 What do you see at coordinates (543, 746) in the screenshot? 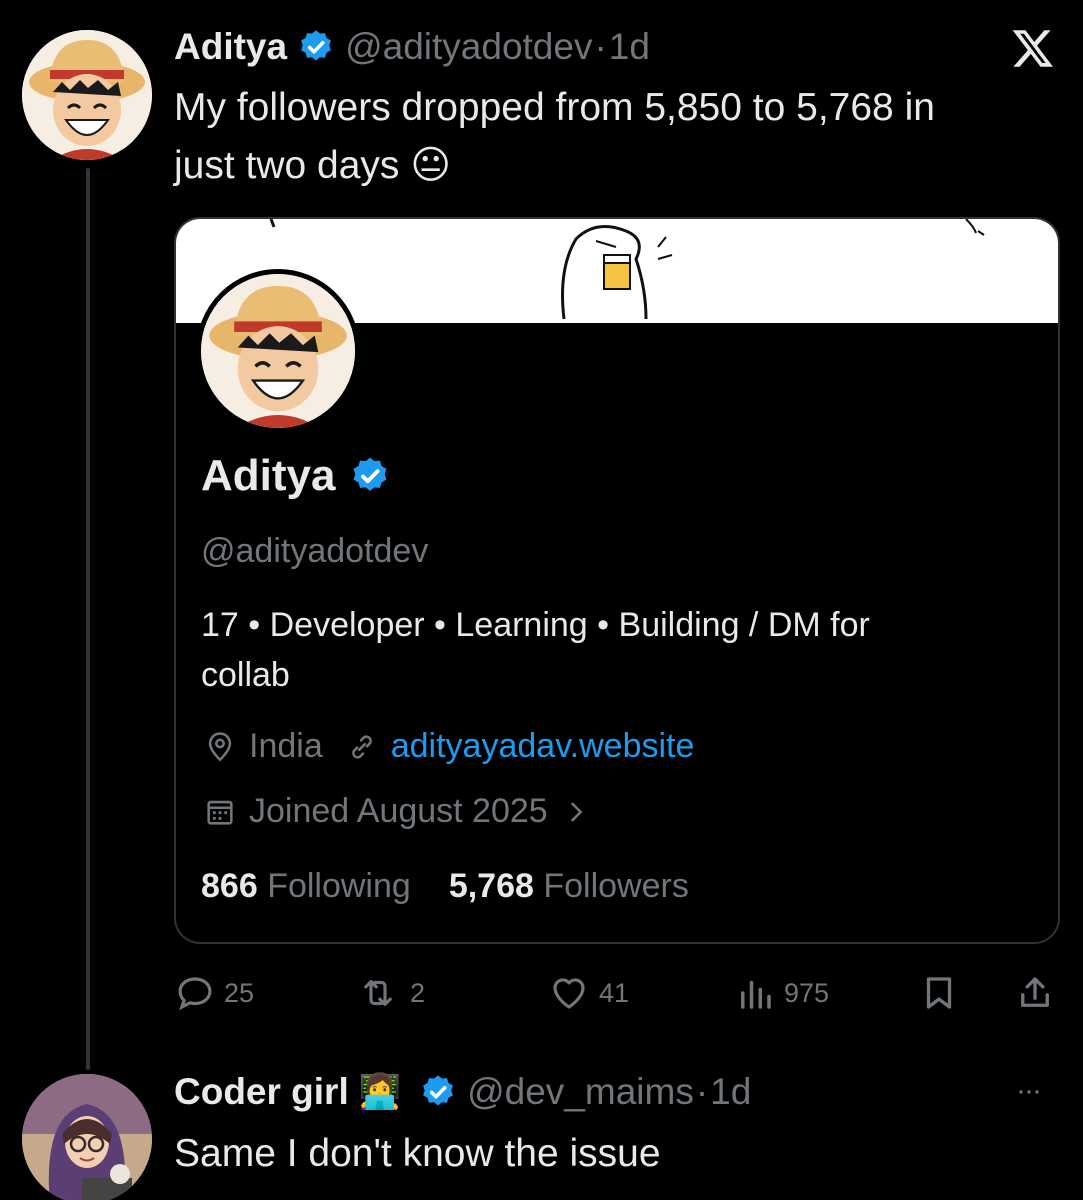
I see `website-link: adityayadav.website` at bounding box center [543, 746].